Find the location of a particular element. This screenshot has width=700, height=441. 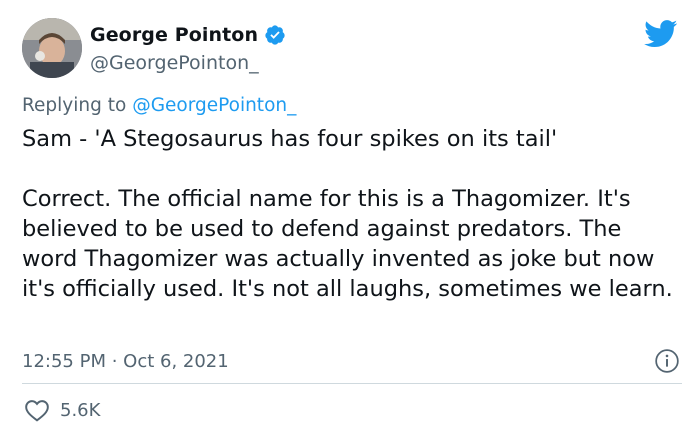

replying-to-label: Replying to is located at coordinates (77, 105).